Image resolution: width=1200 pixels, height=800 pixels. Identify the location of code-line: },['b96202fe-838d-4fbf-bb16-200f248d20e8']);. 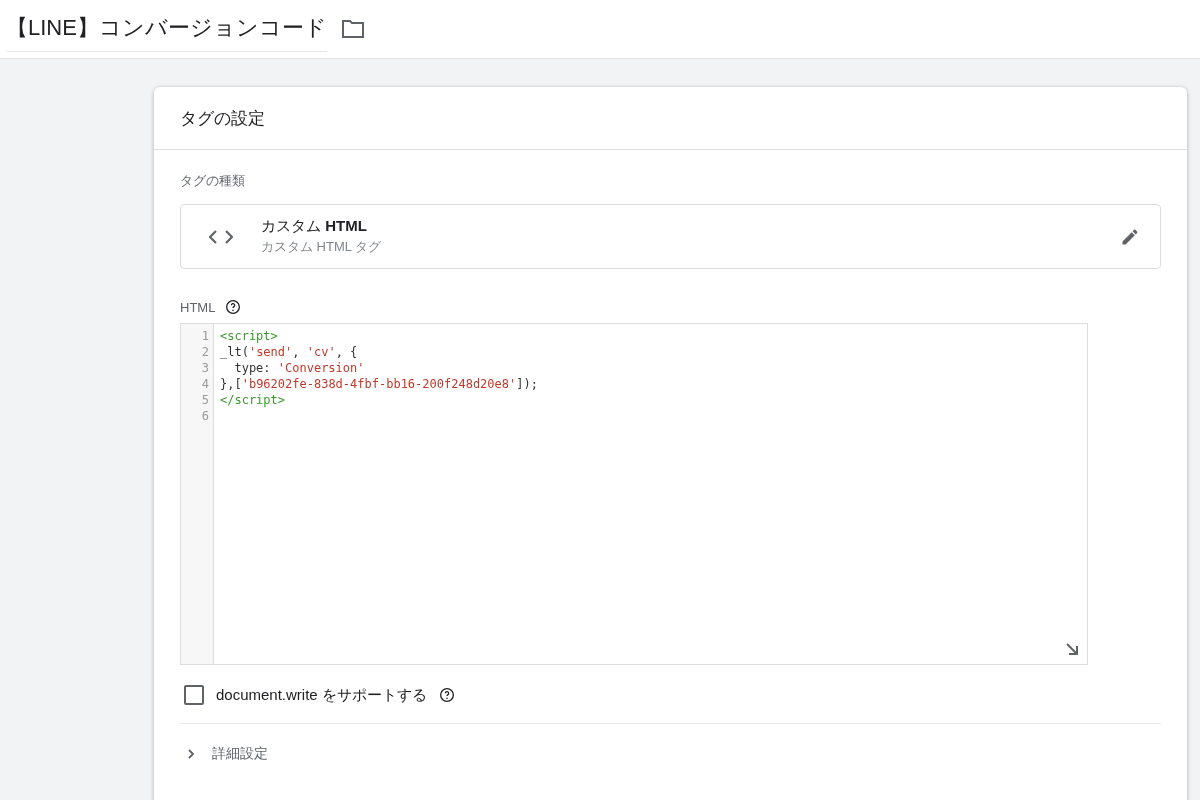
(379, 384).